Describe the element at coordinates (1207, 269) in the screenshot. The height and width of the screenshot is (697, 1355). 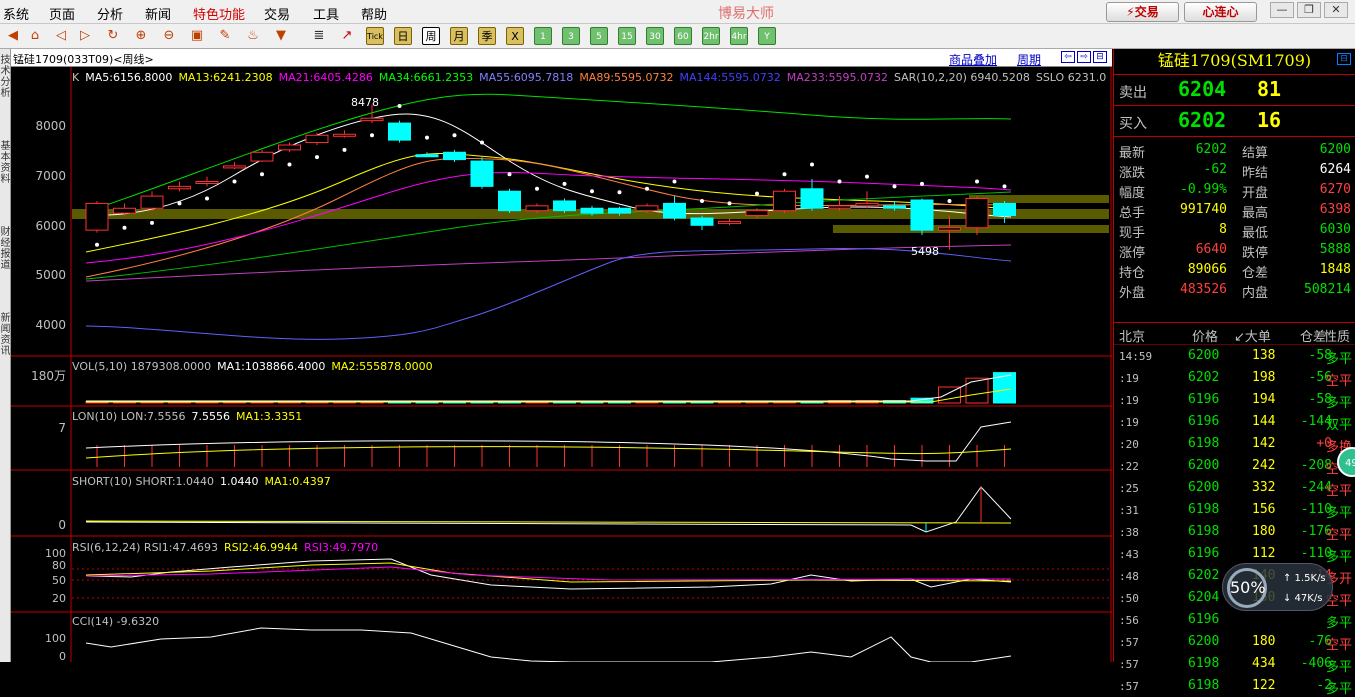
I see `quote-value: 89066` at that location.